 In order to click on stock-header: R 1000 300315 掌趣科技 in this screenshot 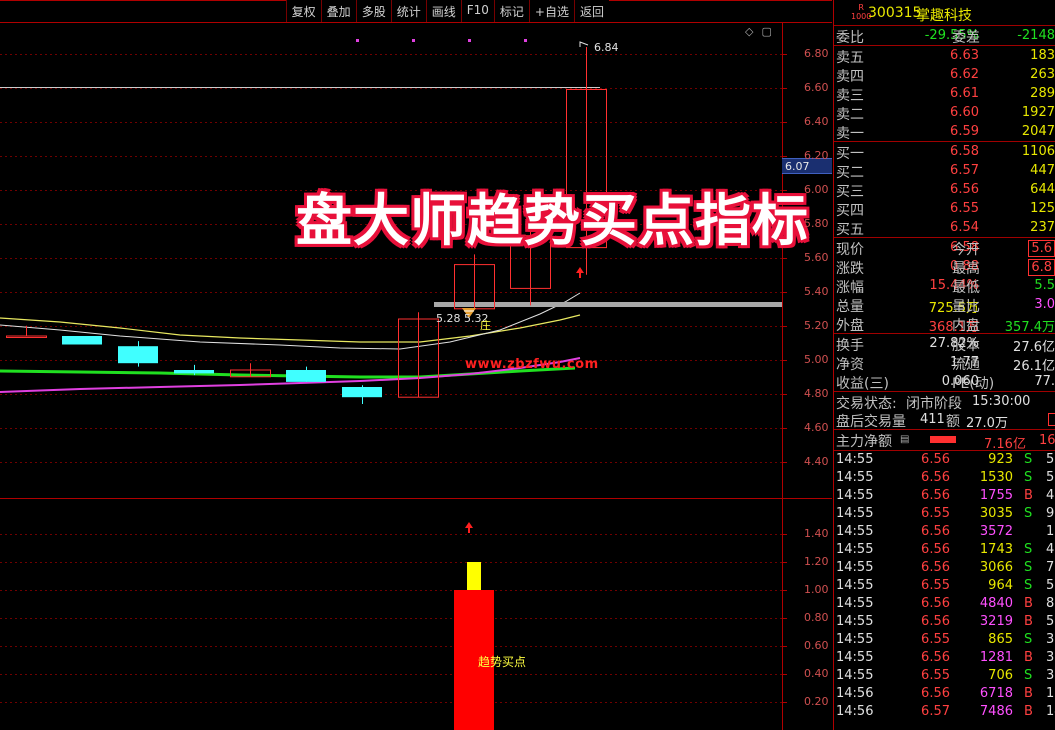, I will do `click(944, 13)`.